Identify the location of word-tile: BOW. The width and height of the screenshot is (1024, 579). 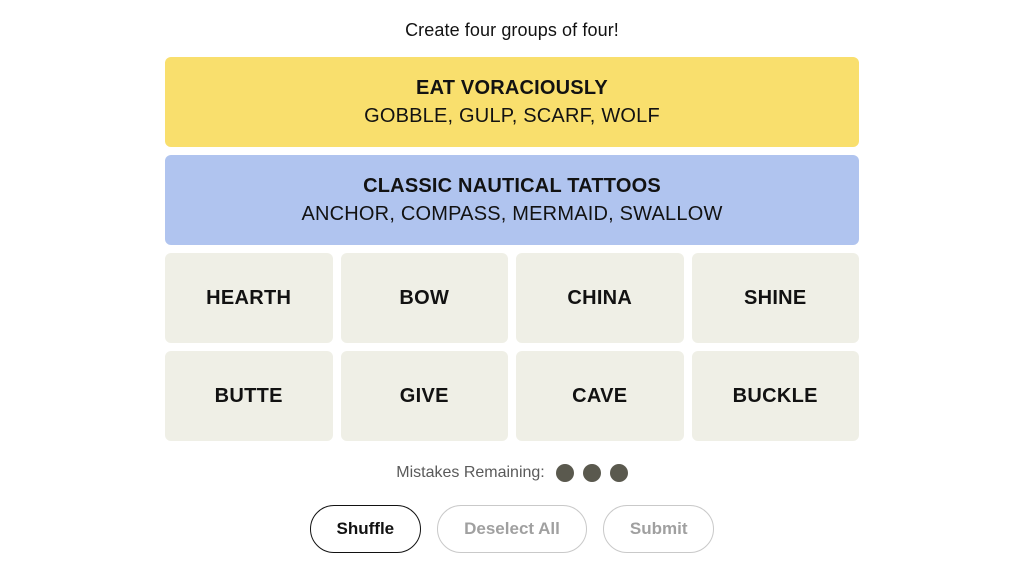
(424, 298).